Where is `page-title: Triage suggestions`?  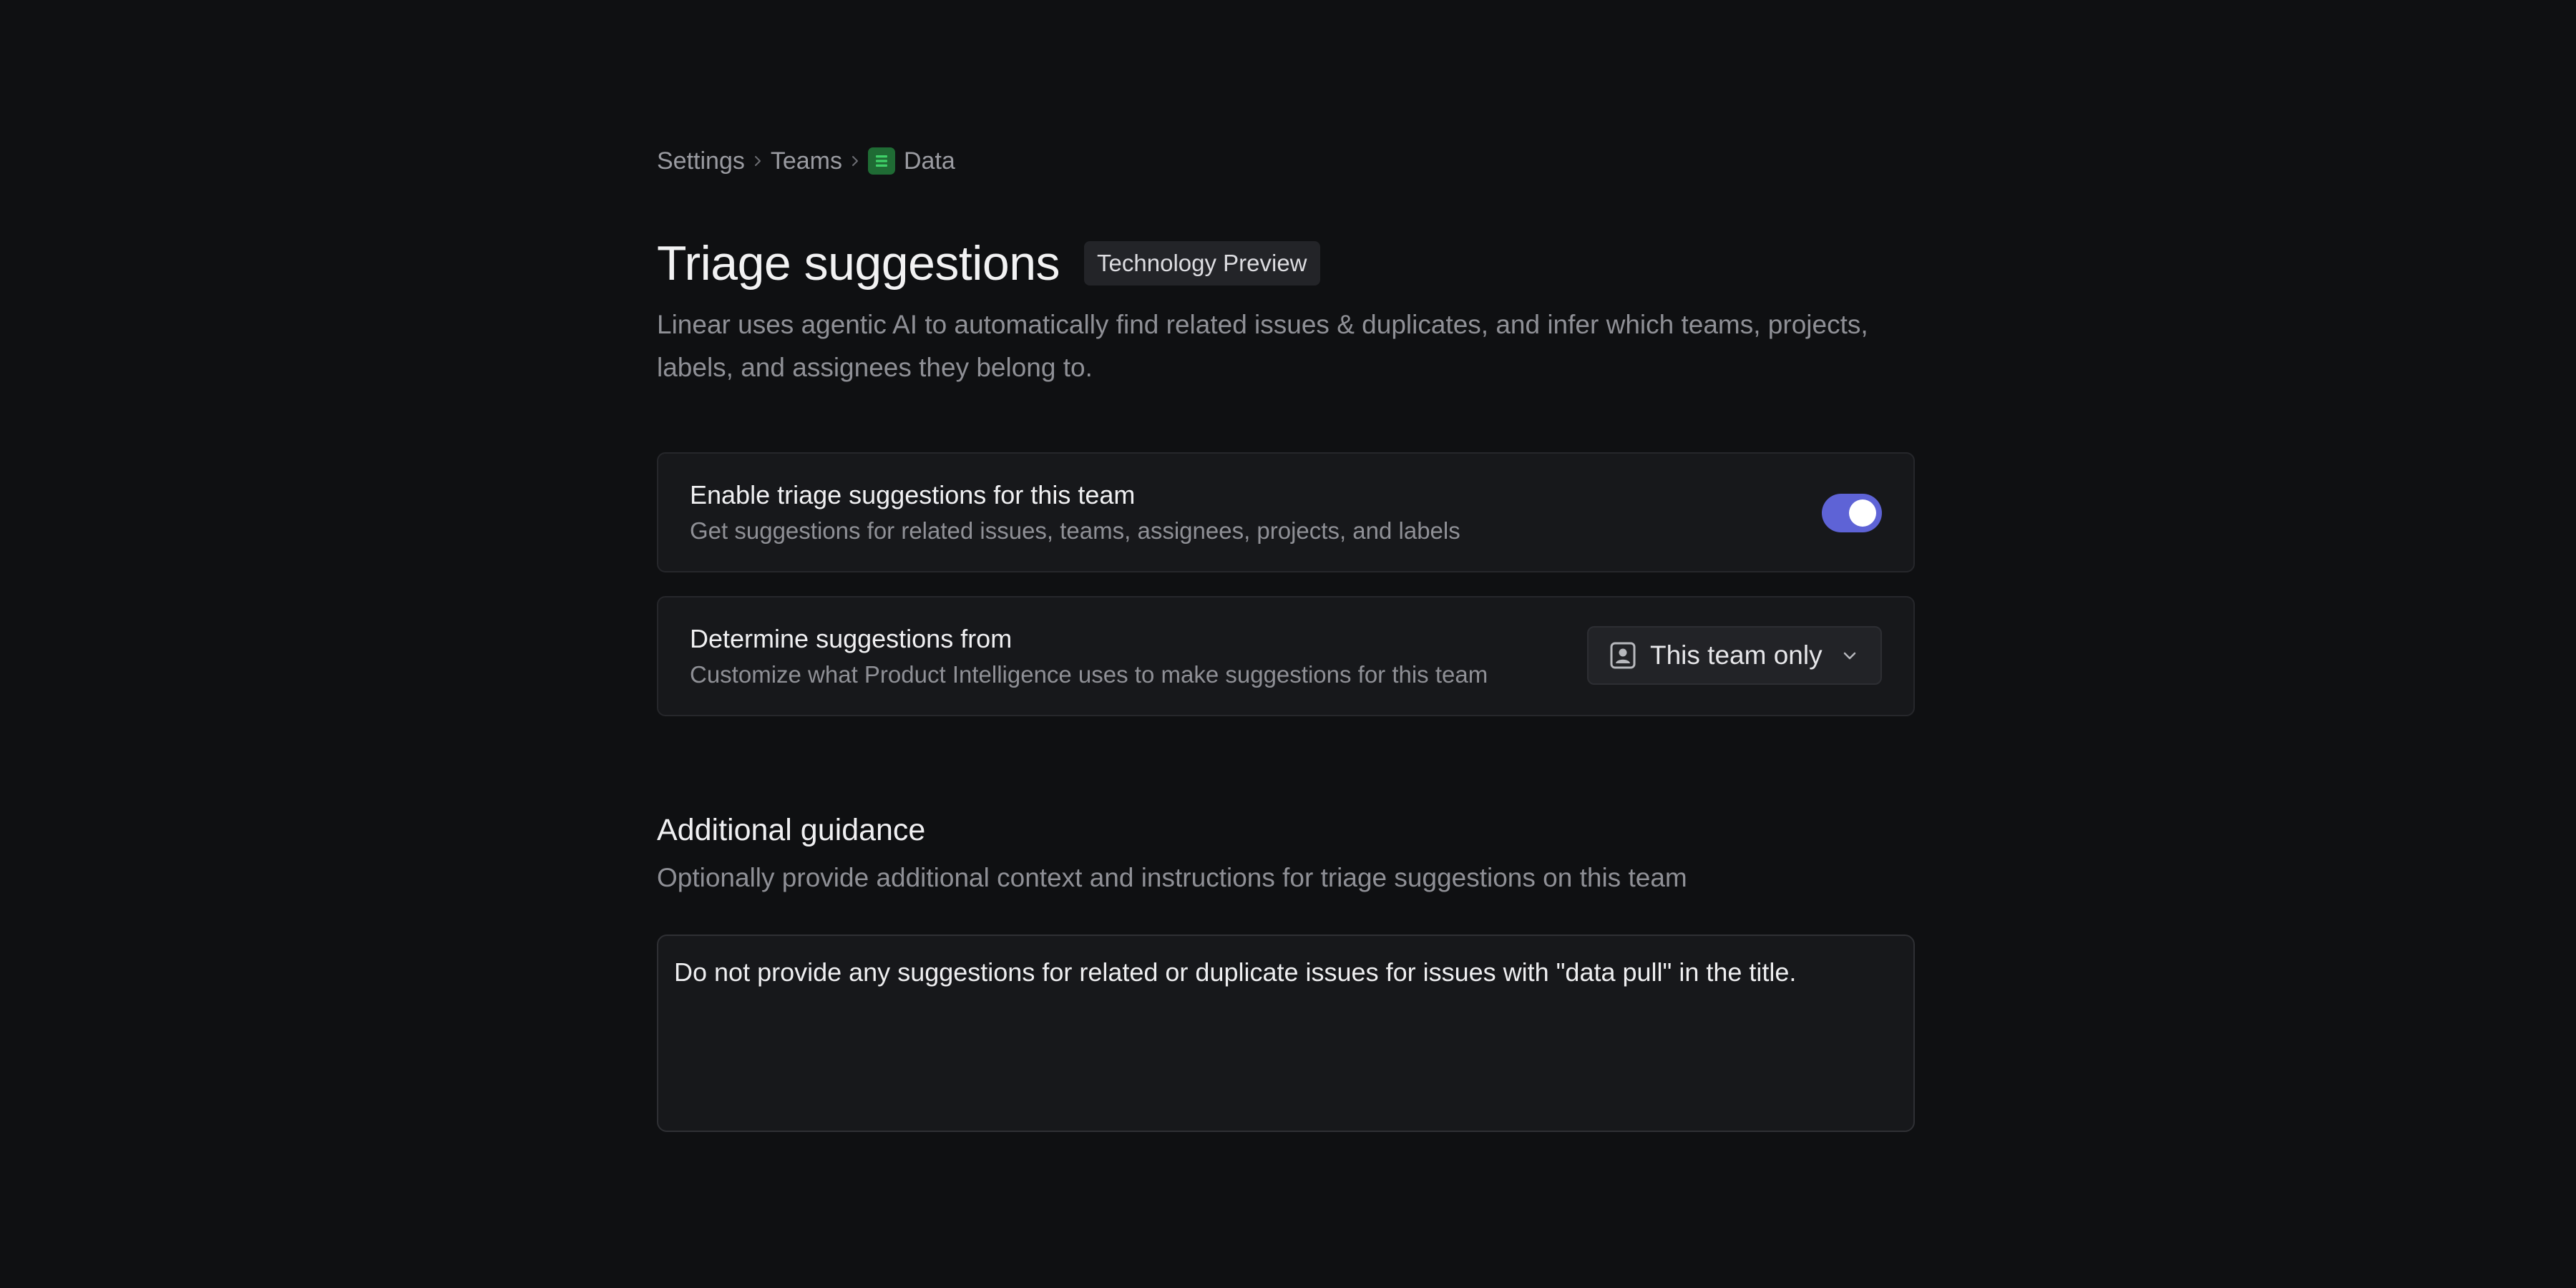
page-title: Triage suggestions is located at coordinates (858, 263).